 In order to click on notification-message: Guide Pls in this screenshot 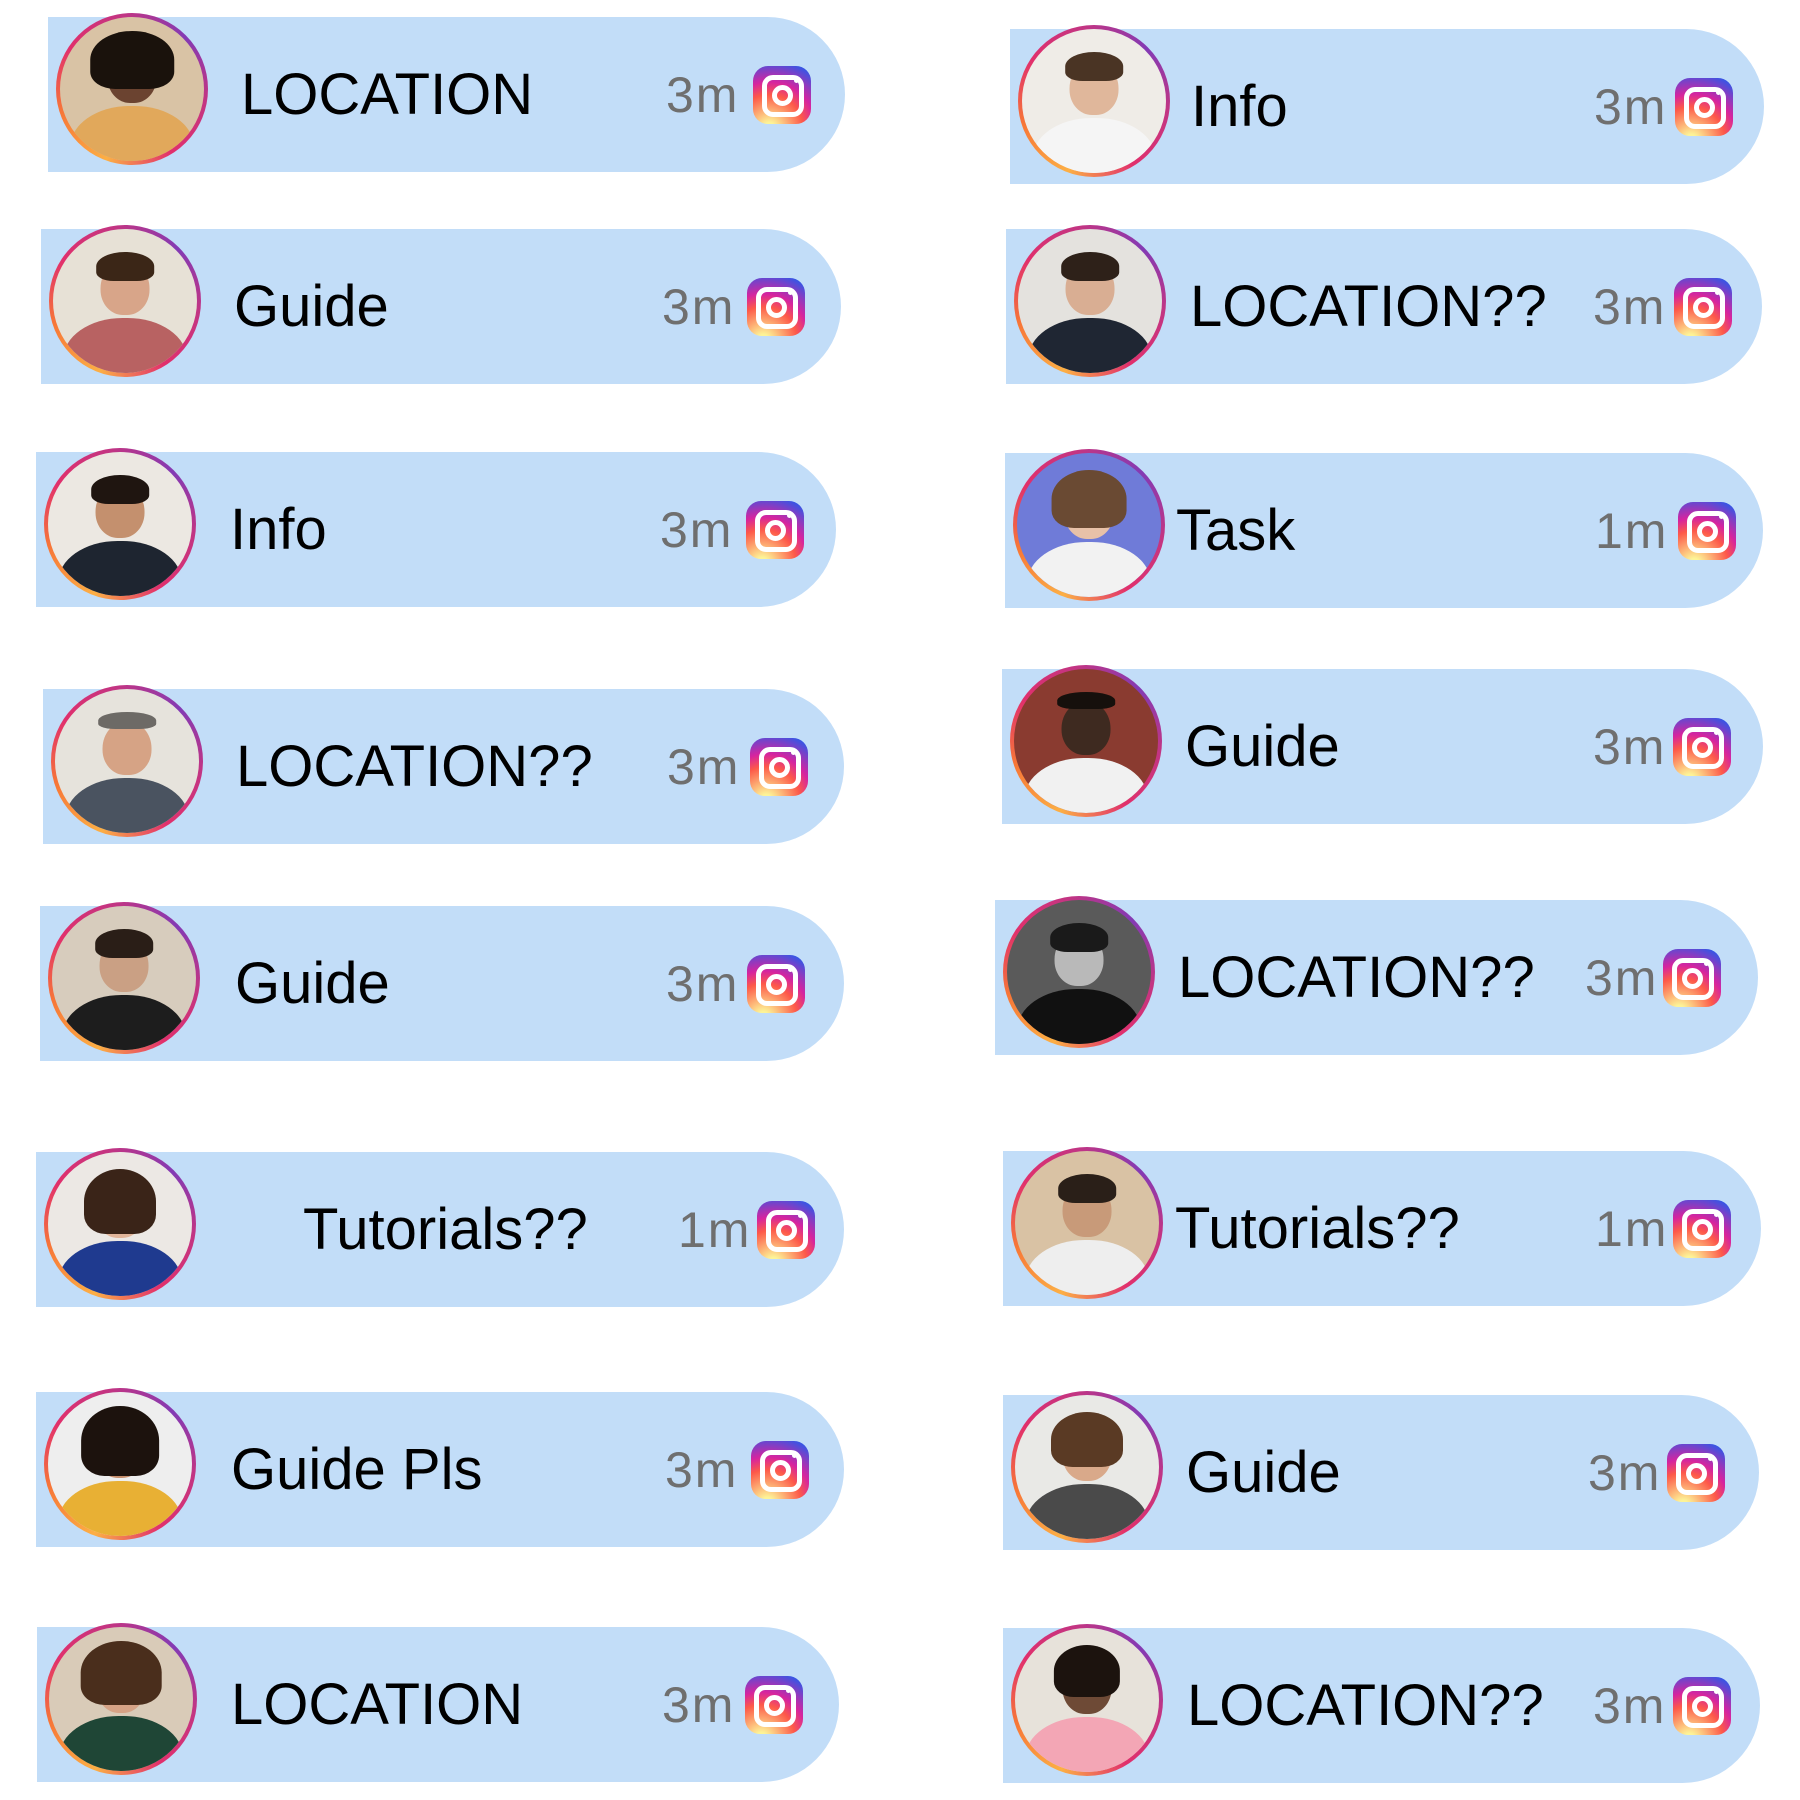, I will do `click(357, 1469)`.